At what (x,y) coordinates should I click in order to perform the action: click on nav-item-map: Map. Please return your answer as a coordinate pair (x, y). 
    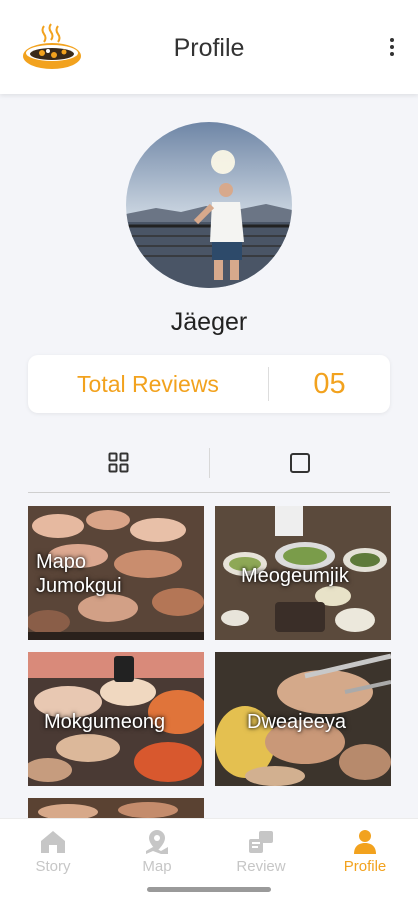
    Looking at the image, I should click on (157, 859).